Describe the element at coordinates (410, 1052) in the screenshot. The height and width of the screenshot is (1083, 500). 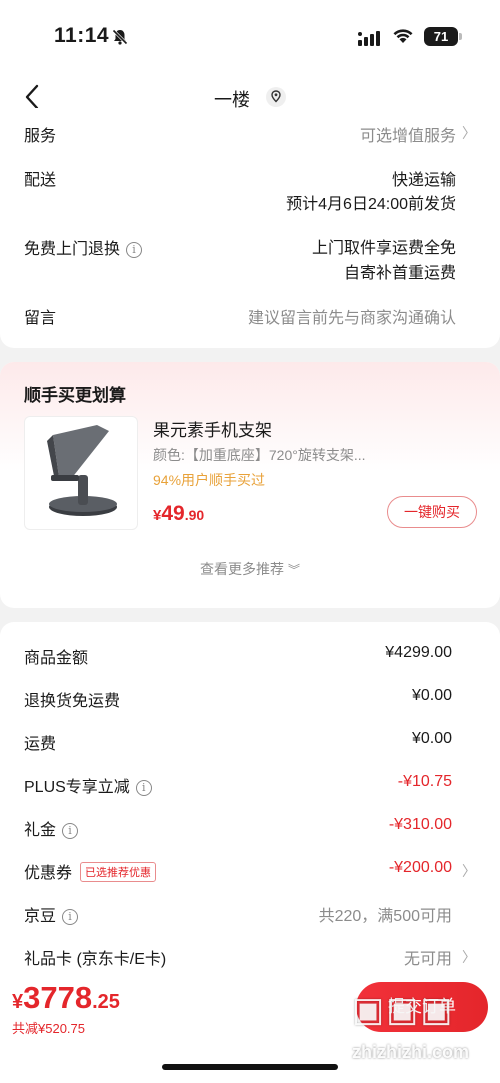
I see `watermark-text: zhizhizhi.com` at that location.